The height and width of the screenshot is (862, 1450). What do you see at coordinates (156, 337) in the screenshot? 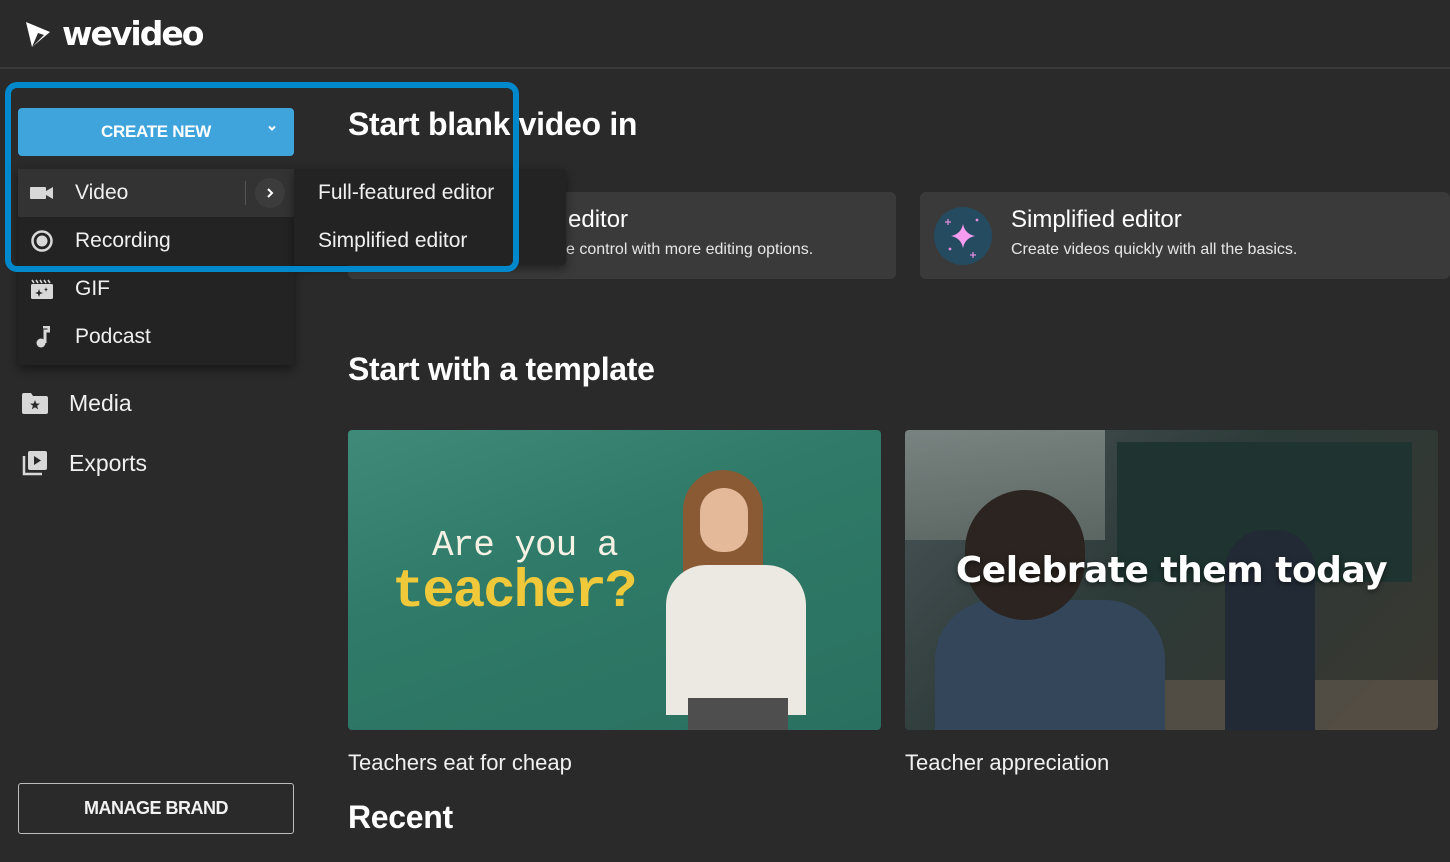
I see `dropdown-item-podcast: Podcast` at bounding box center [156, 337].